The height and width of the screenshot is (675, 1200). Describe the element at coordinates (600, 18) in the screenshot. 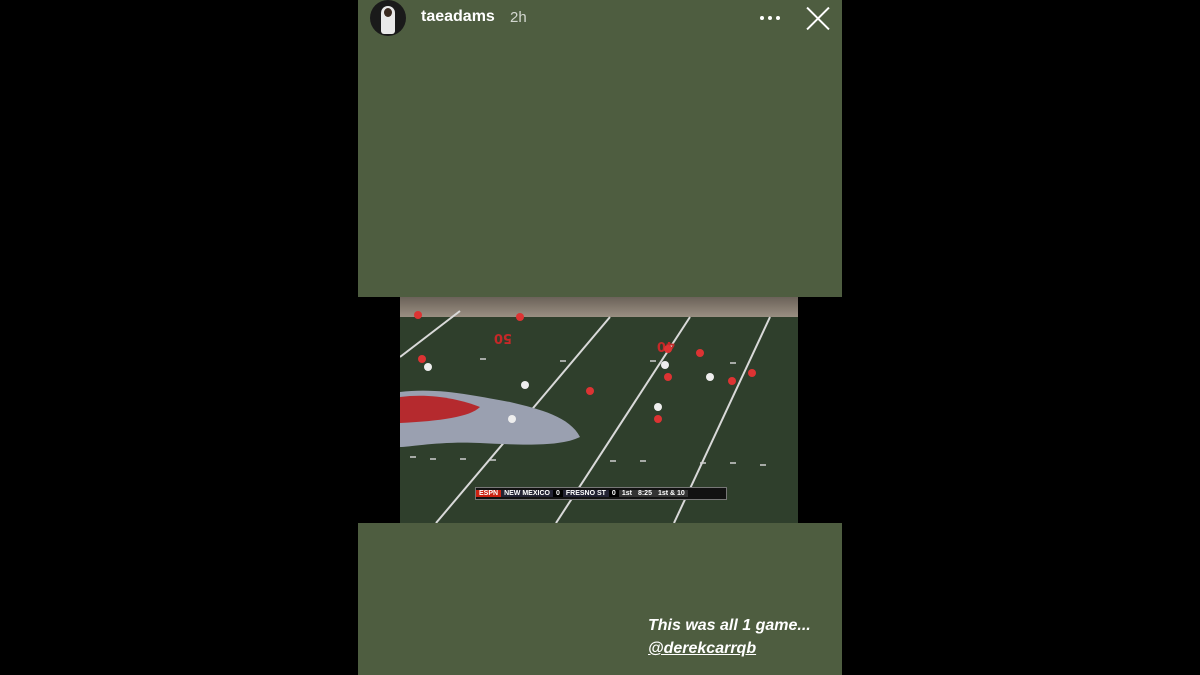

I see `story-header: taeadams 2h` at that location.